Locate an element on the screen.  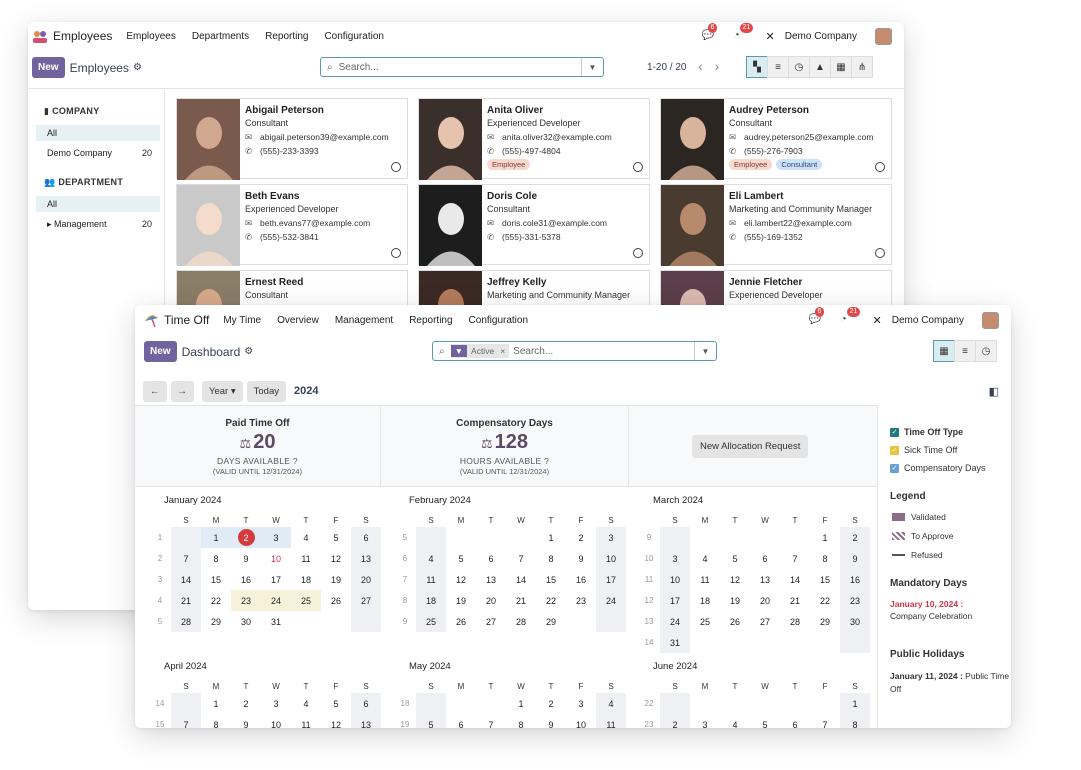
calendar-day: 29 is located at coordinates (825, 621).